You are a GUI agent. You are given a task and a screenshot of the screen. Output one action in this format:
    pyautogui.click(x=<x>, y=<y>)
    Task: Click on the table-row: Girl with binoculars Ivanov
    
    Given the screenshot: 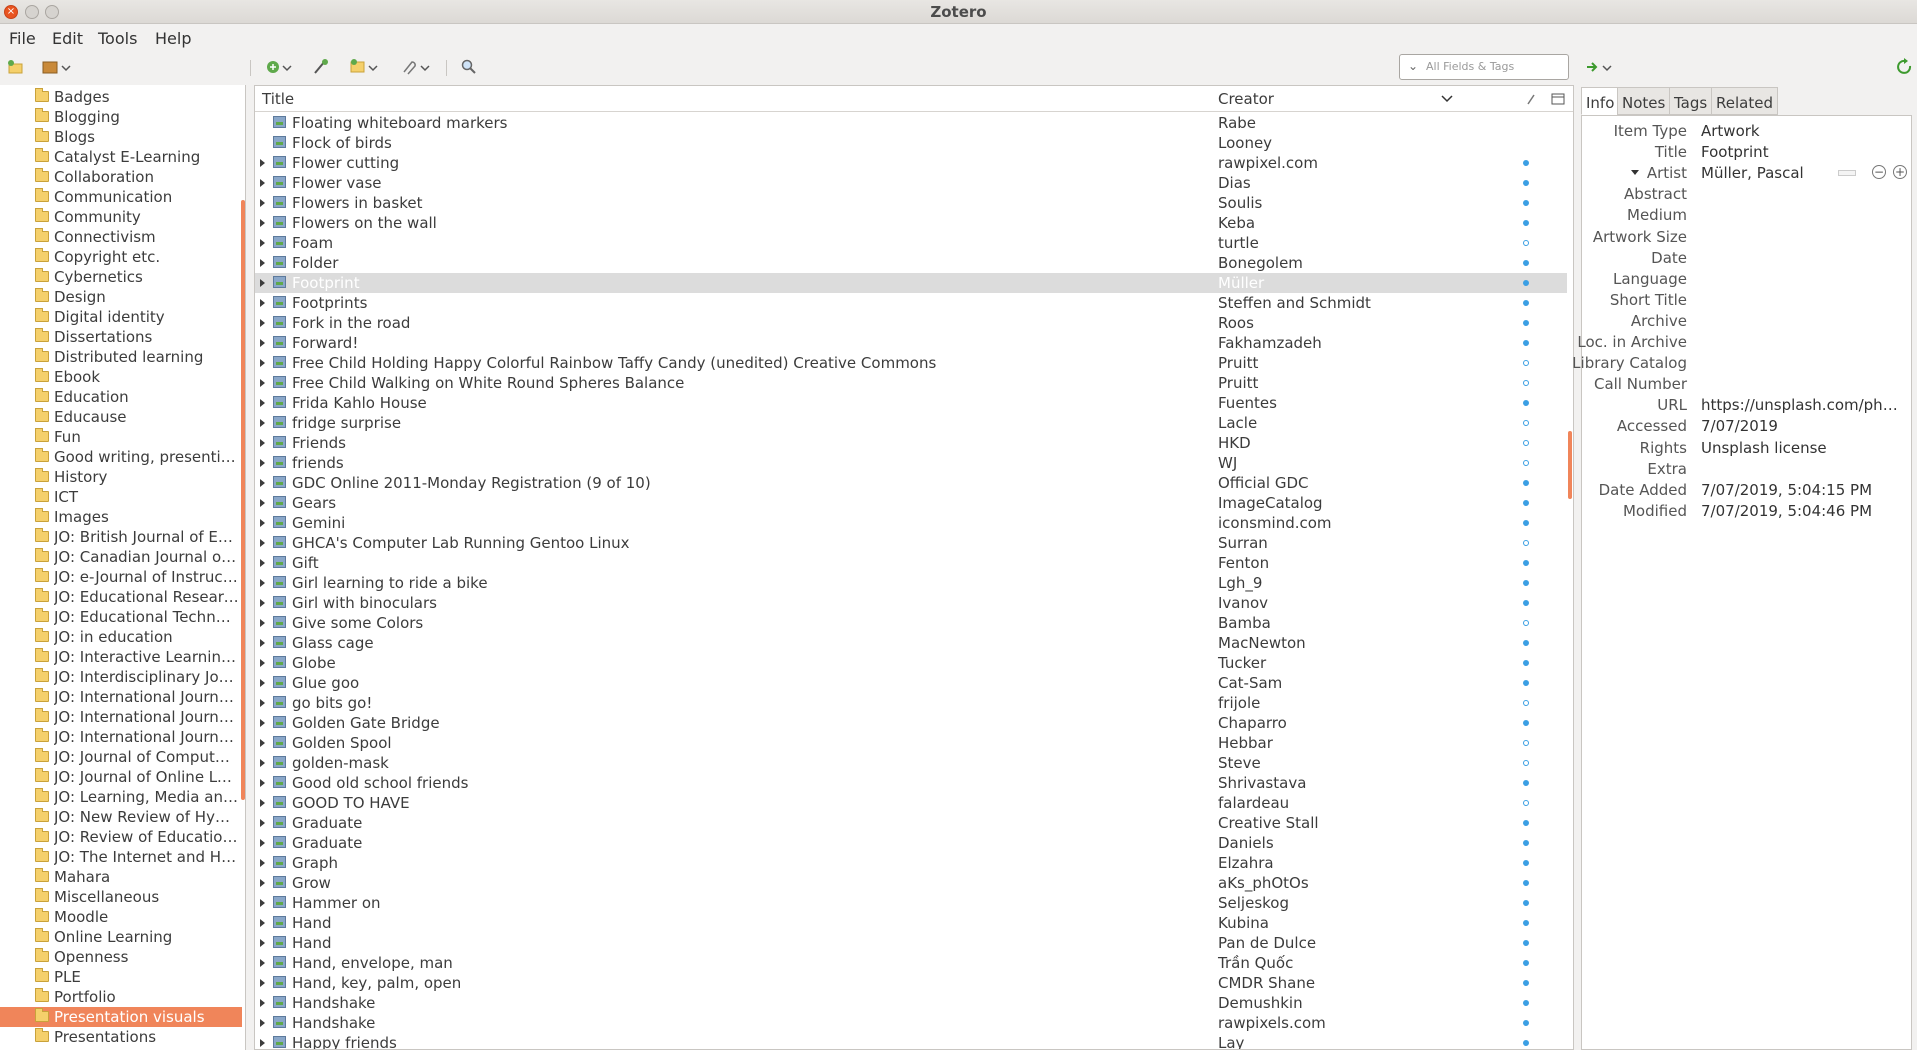 What is the action you would take?
    pyautogui.click(x=911, y=603)
    